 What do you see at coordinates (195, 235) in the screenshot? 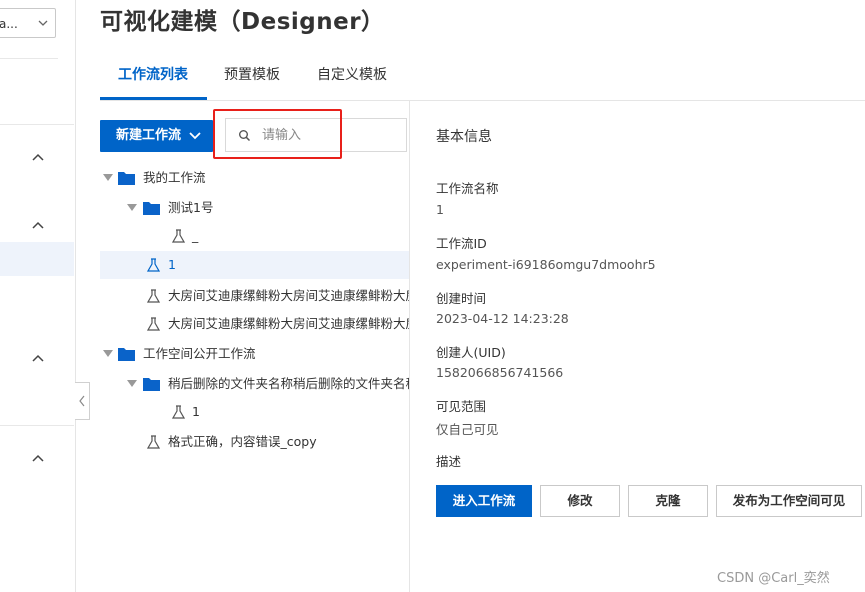
I see `tree-label: _` at bounding box center [195, 235].